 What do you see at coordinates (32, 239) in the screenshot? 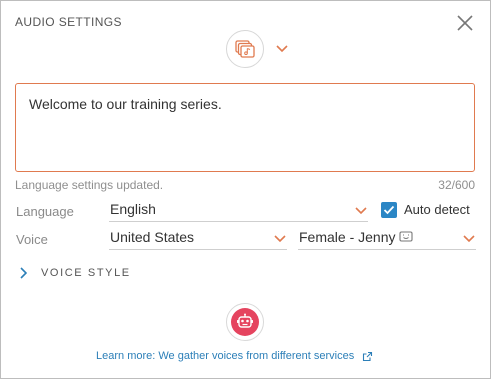
I see `voice-label: Voice` at bounding box center [32, 239].